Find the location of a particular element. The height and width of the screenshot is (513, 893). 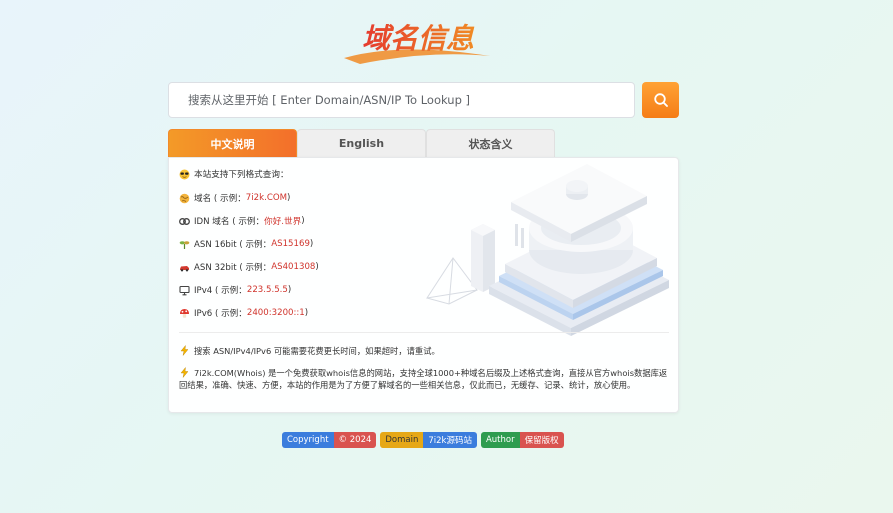

format-row-domain: 域名 ( 示例： 7i2k.COM ) is located at coordinates (234, 198).